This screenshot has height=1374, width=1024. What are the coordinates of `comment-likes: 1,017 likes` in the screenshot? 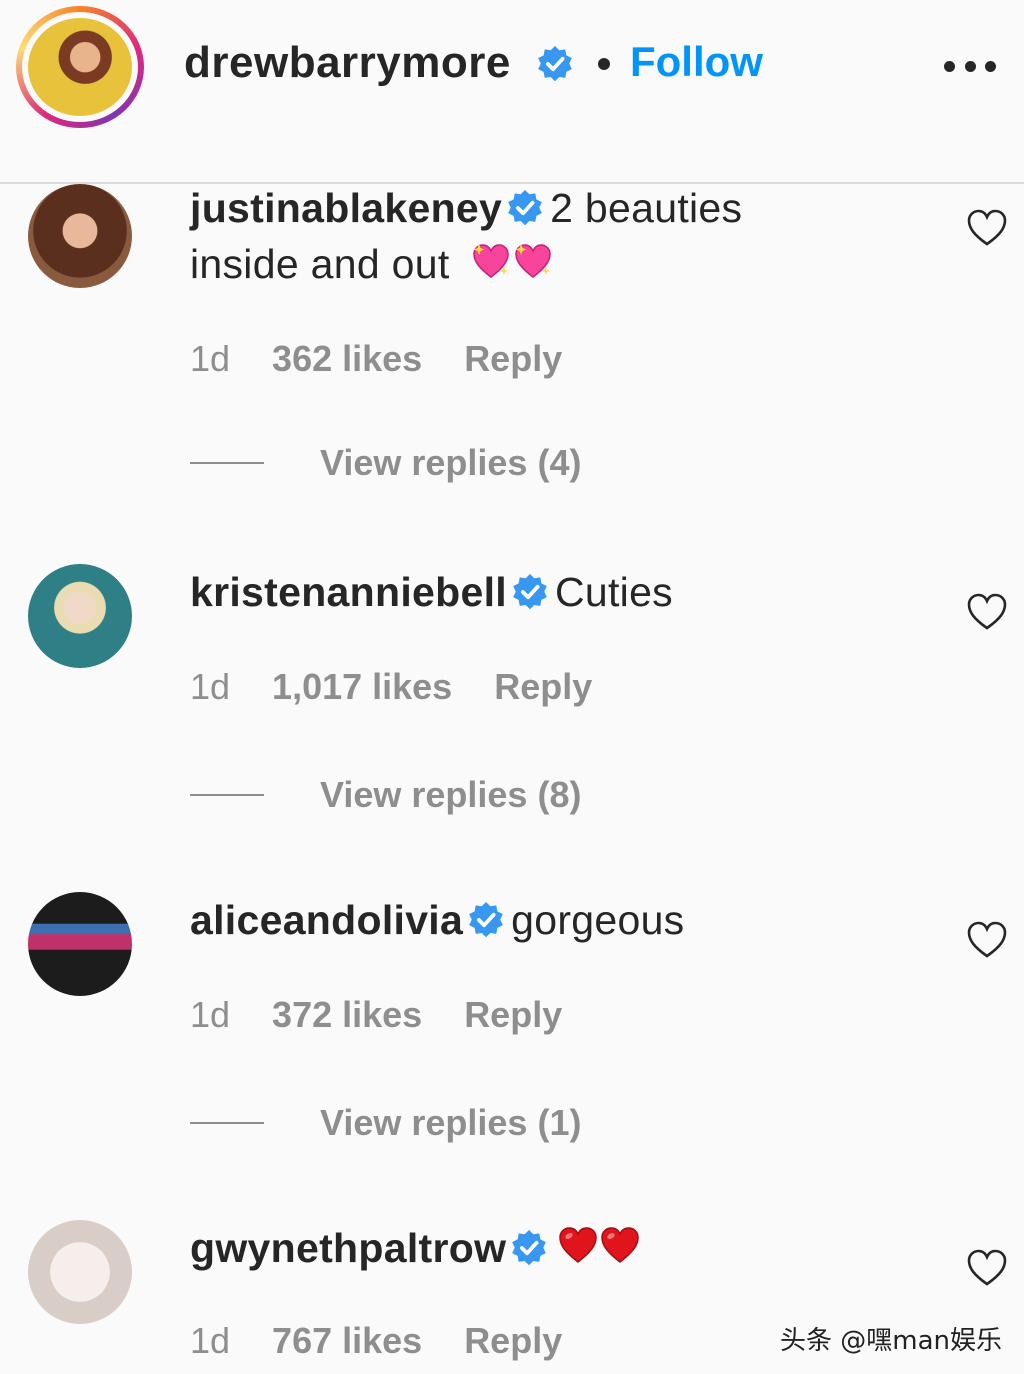 It's located at (362, 686).